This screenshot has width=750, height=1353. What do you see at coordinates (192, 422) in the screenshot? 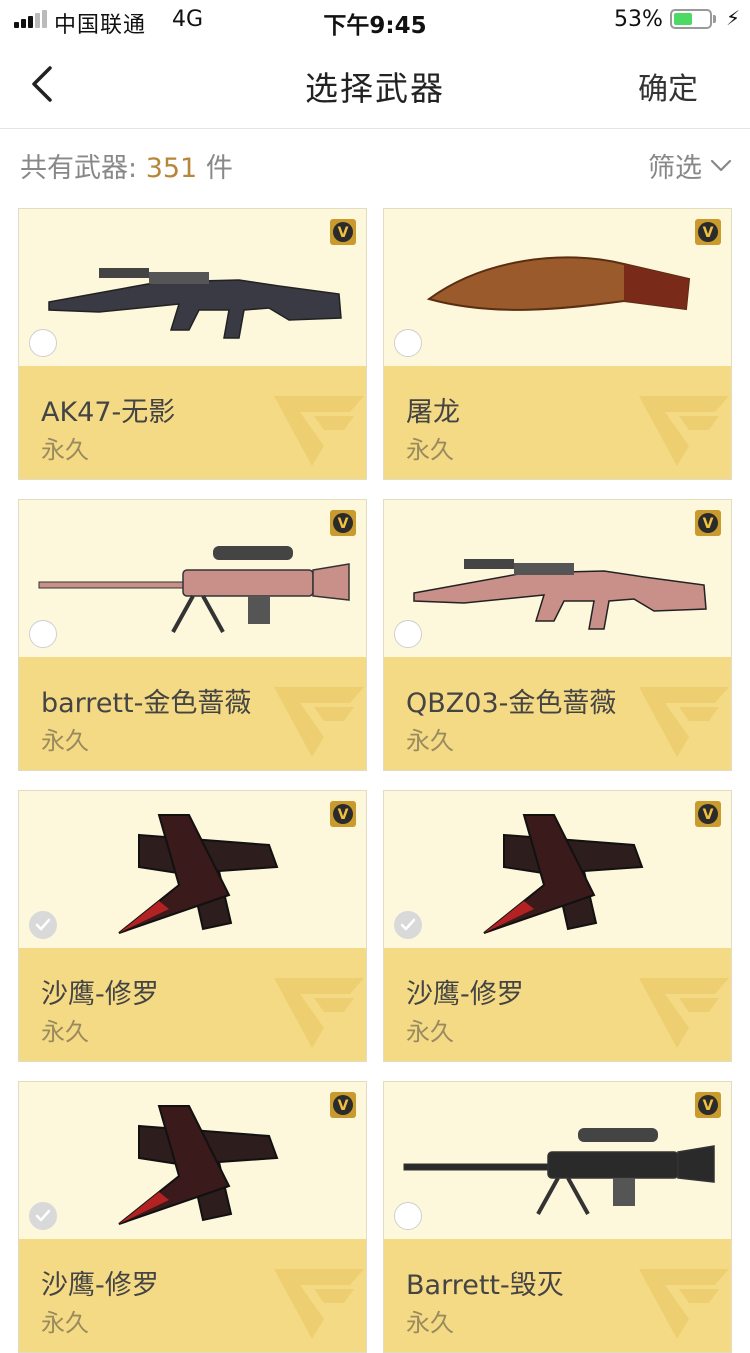
I see `weapon-info: AK47-无影 永久` at bounding box center [192, 422].